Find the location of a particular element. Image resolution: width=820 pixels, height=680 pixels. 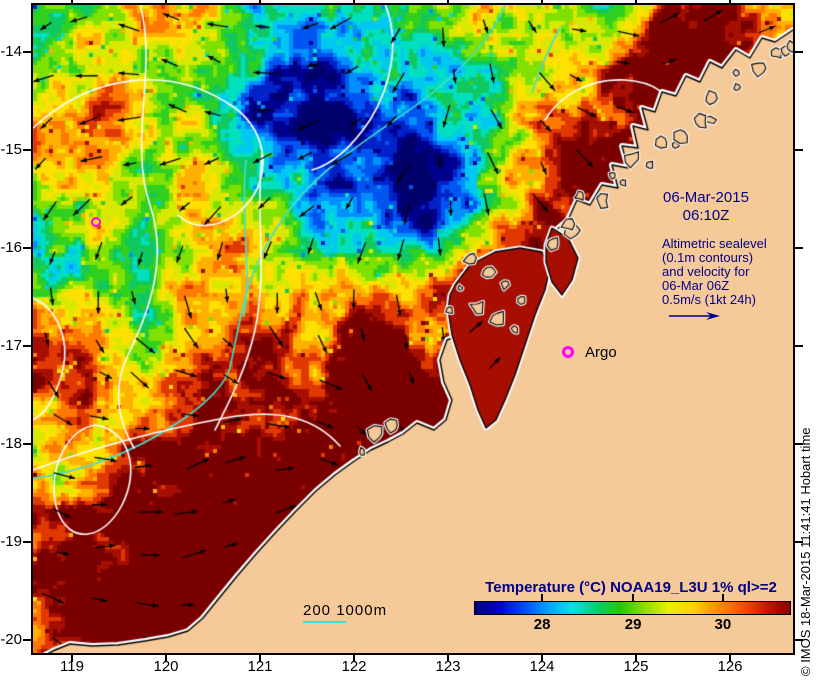

depth-scale-label: 200 1000m is located at coordinates (345, 610).